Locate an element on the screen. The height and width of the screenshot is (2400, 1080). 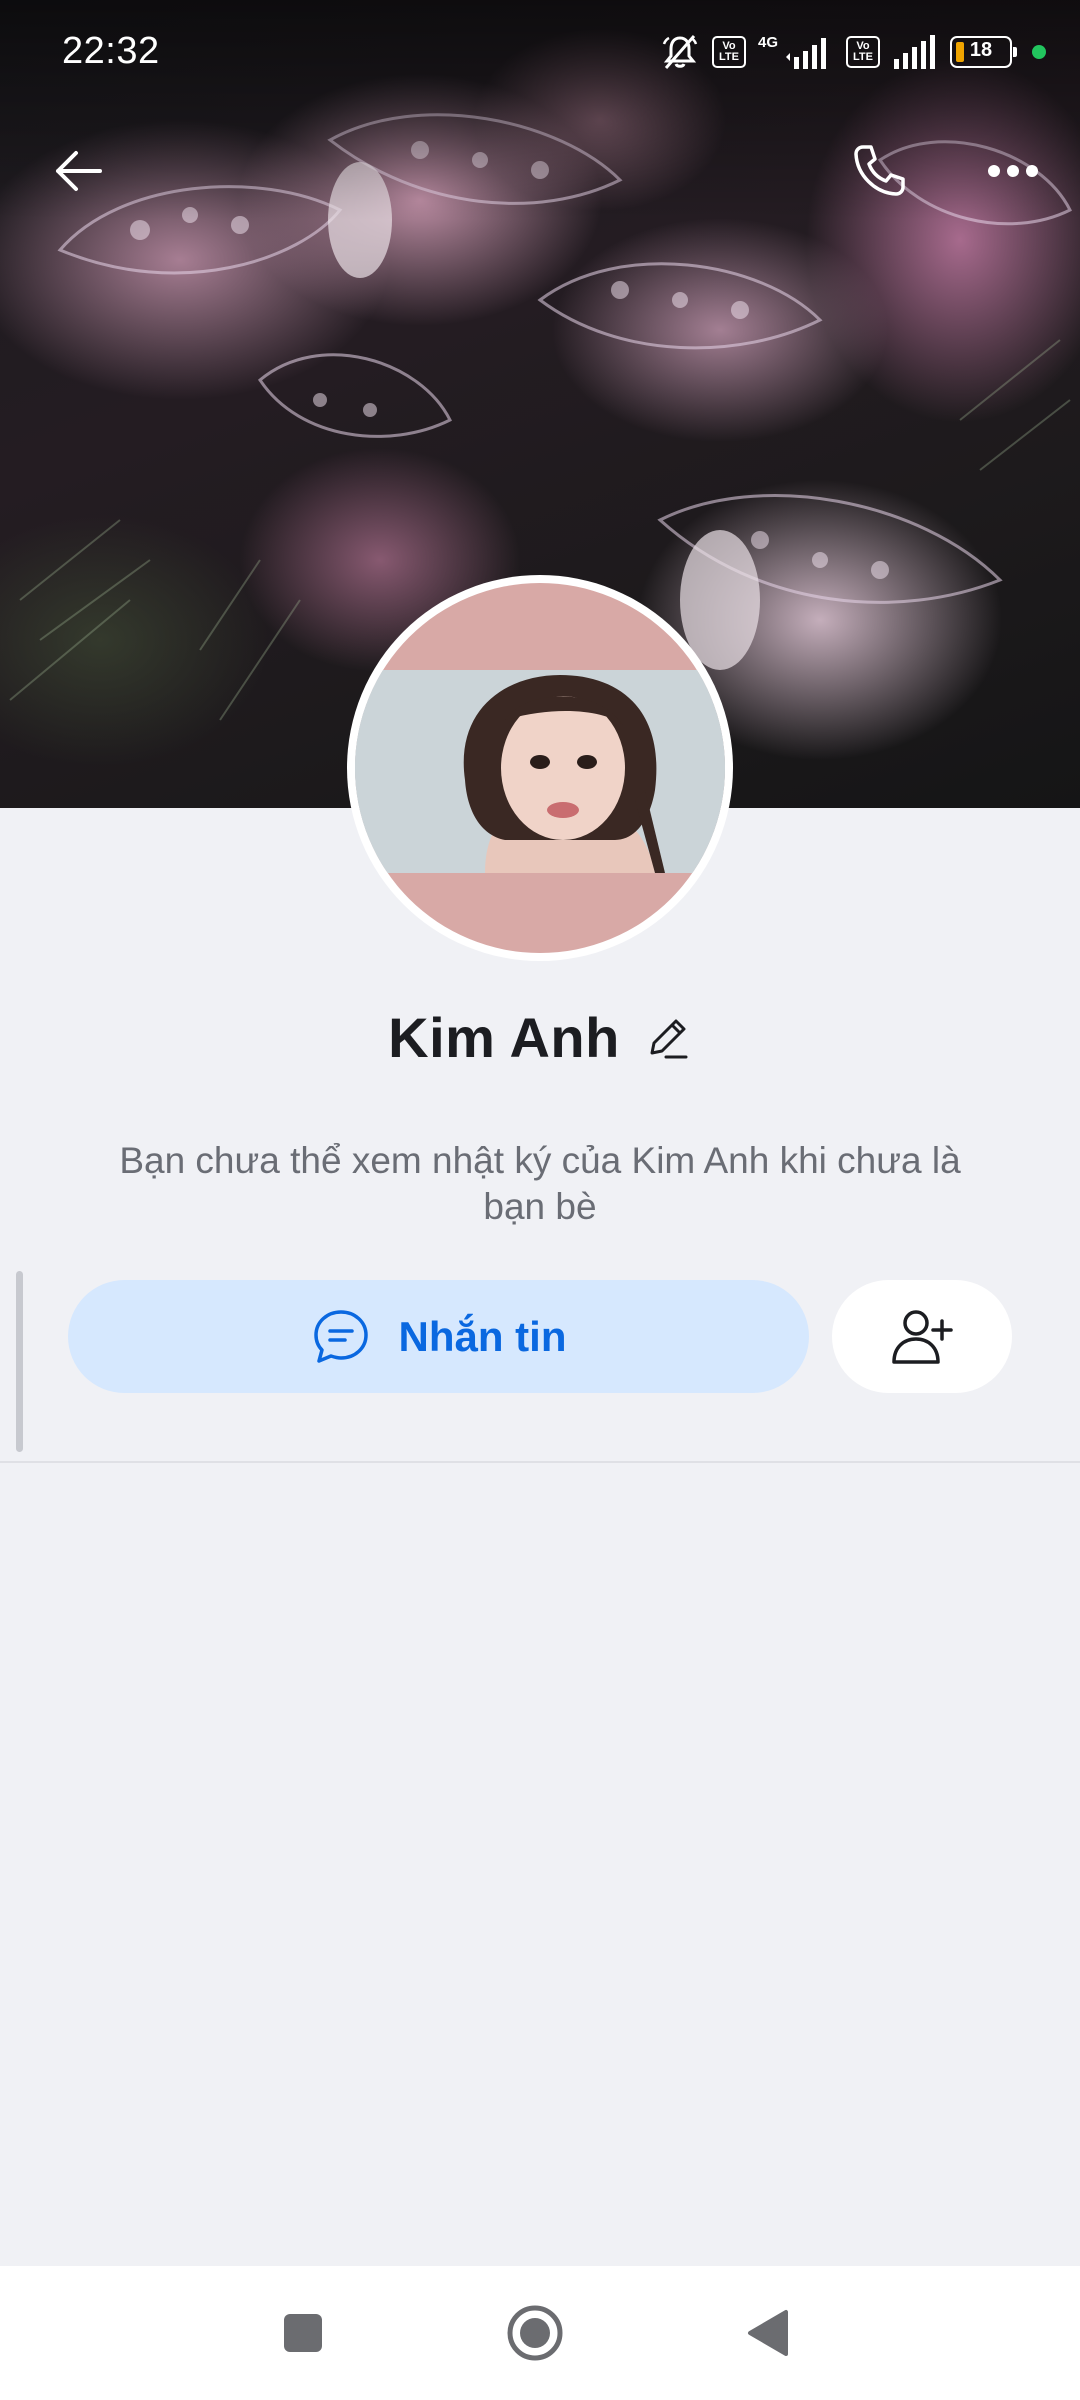
arrow-left-icon is located at coordinates (79, 171).